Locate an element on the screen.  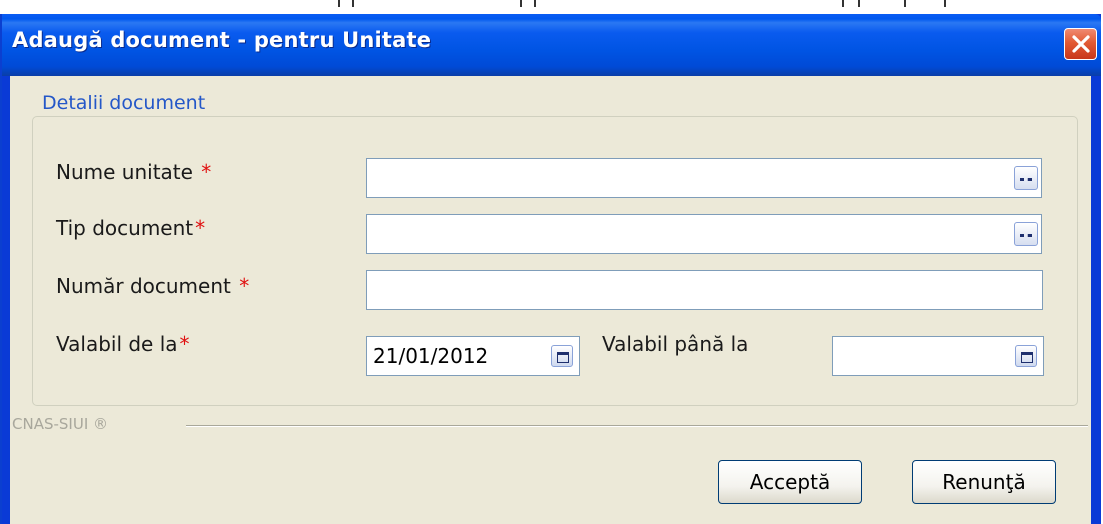
tip-document-label: Tip document * is located at coordinates (130, 228).